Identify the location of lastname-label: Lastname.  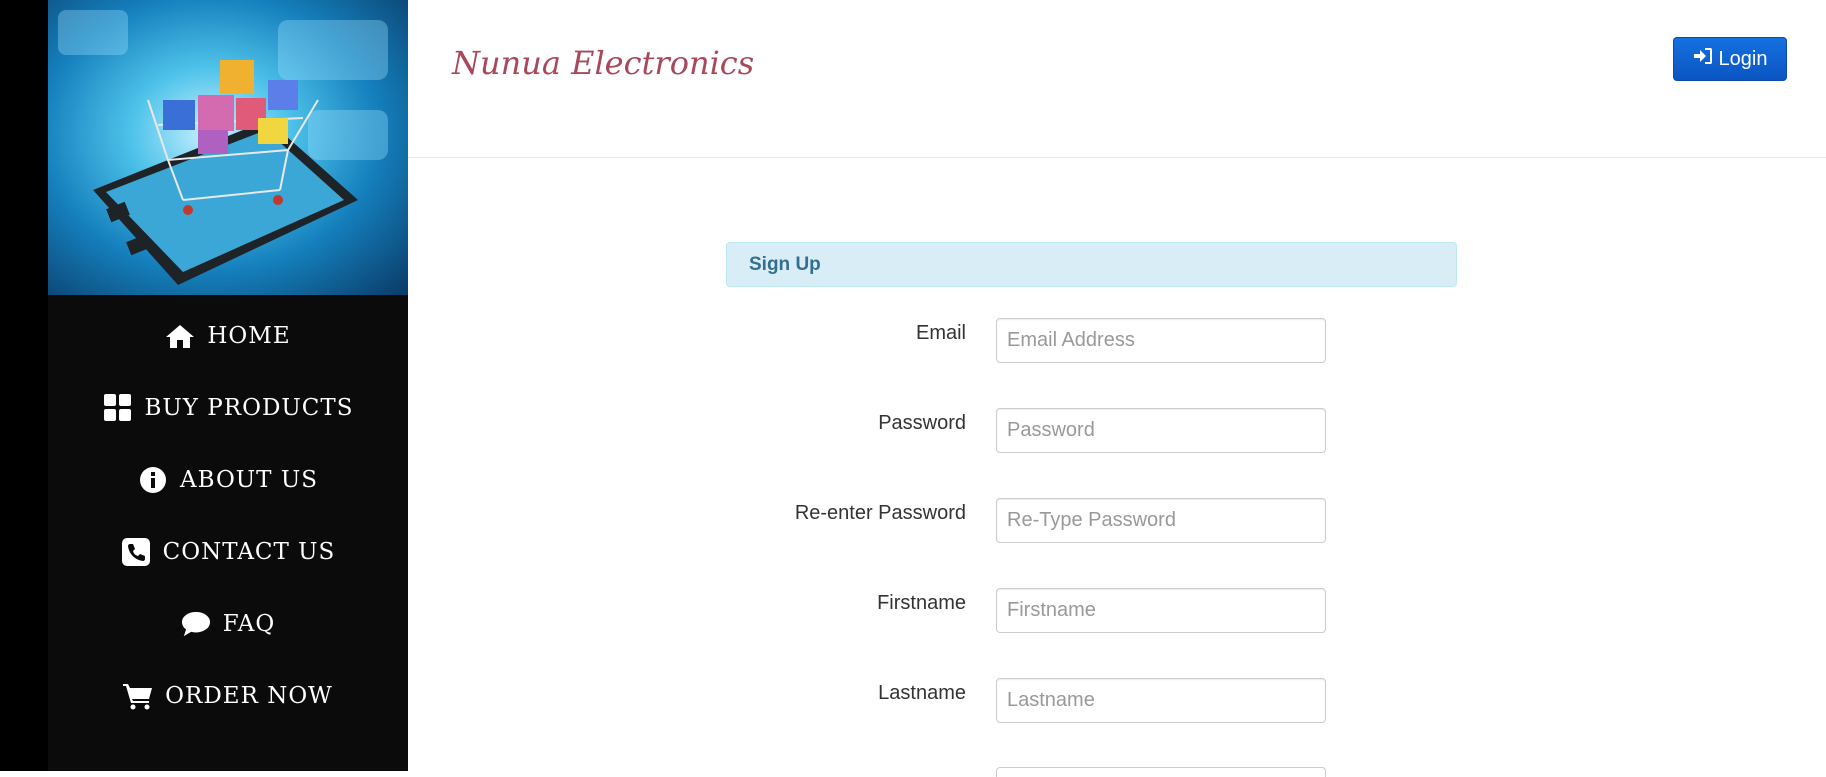
(922, 693).